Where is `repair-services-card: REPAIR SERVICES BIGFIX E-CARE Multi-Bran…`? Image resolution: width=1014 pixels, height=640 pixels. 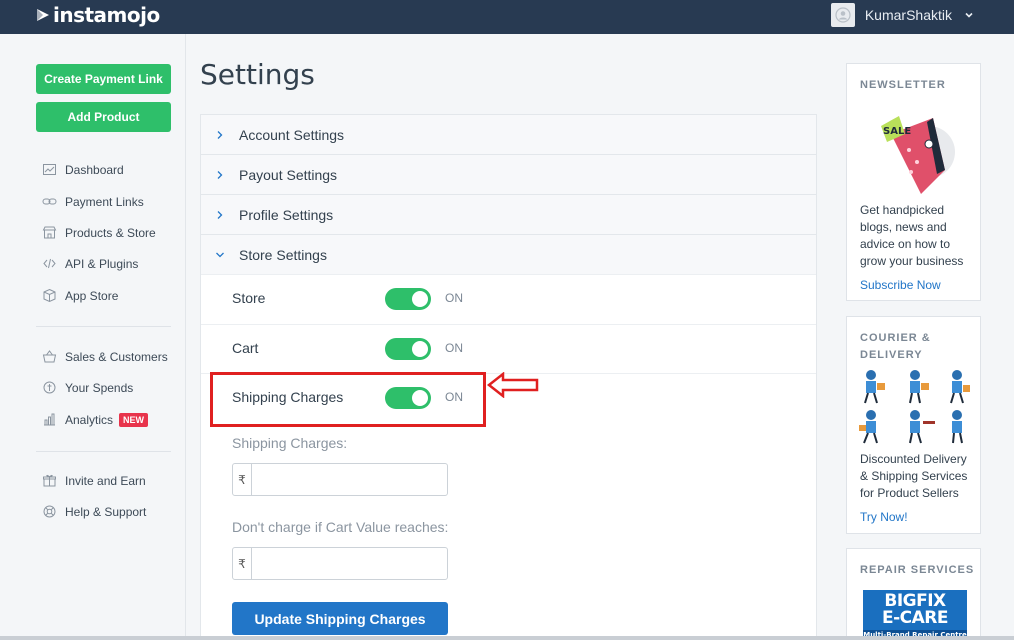
repair-services-card: REPAIR SERVICES BIGFIX E-CARE Multi-Bran… is located at coordinates (913, 594).